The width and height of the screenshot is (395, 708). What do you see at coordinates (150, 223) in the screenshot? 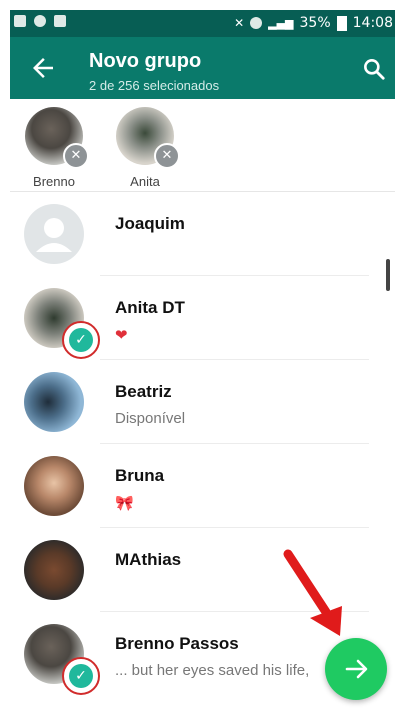
I see `contact-name: Joaquim` at bounding box center [150, 223].